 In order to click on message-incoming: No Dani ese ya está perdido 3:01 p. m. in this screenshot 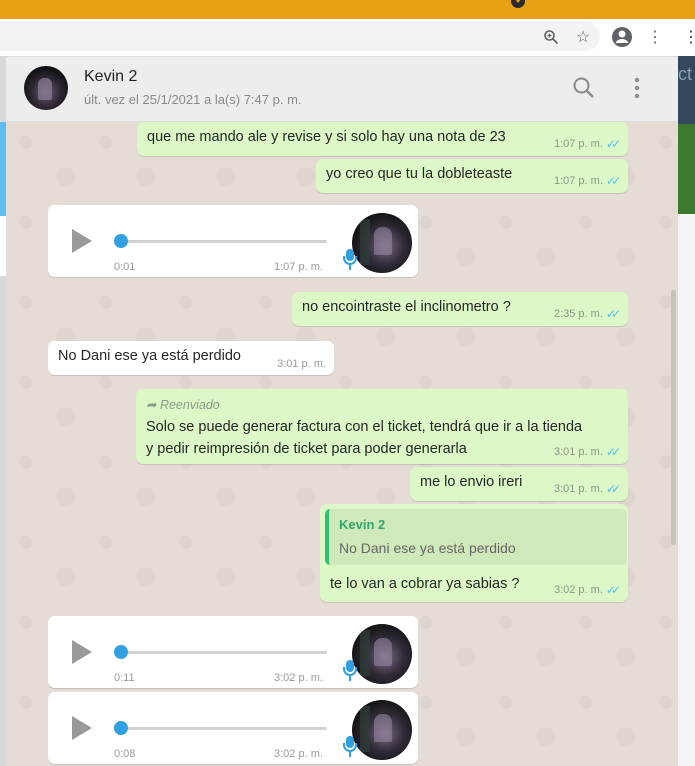, I will do `click(191, 358)`.